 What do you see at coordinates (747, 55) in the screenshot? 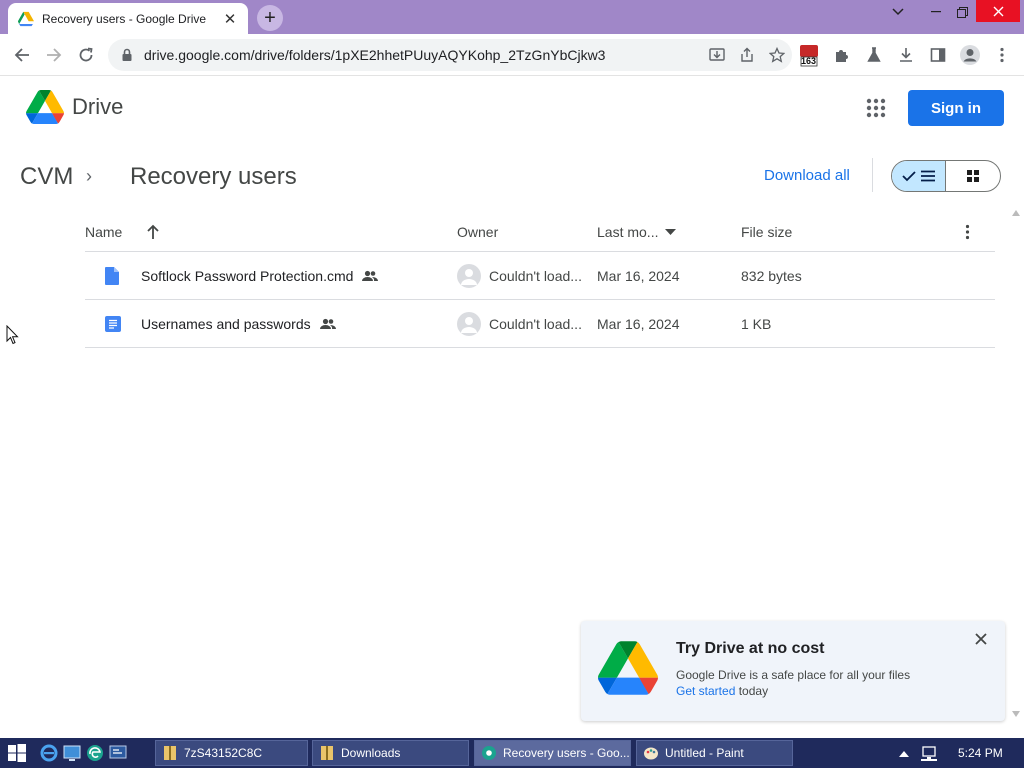
I see `share-icon` at bounding box center [747, 55].